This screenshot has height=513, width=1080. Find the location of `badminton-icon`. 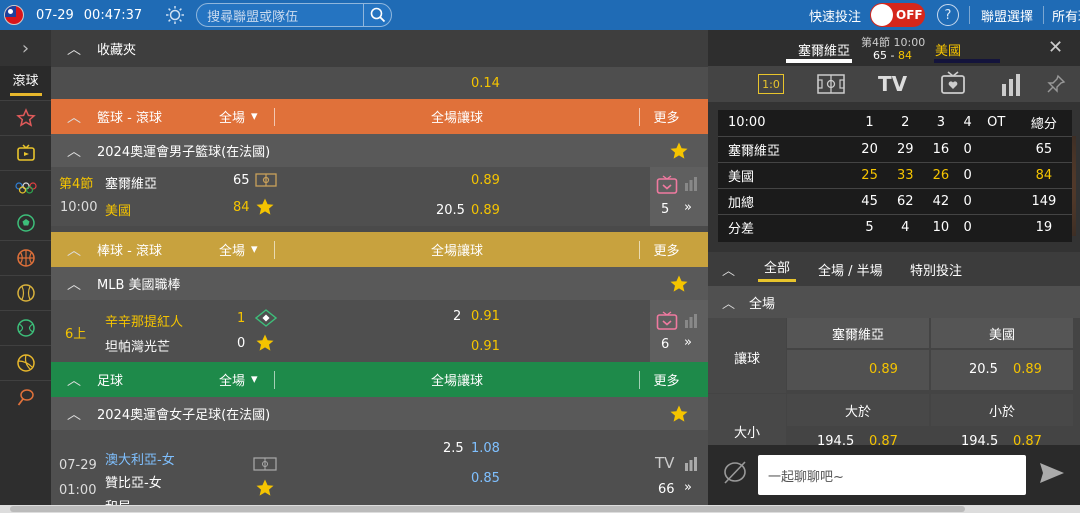

badminton-icon is located at coordinates (25, 397).